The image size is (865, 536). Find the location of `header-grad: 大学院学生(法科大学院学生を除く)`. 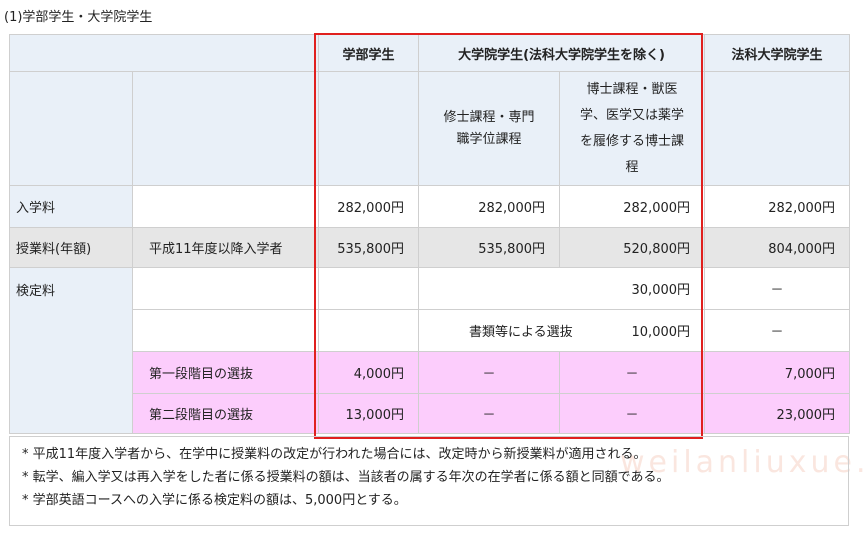

header-grad: 大学院学生(法科大学院学生を除く) is located at coordinates (561, 53).